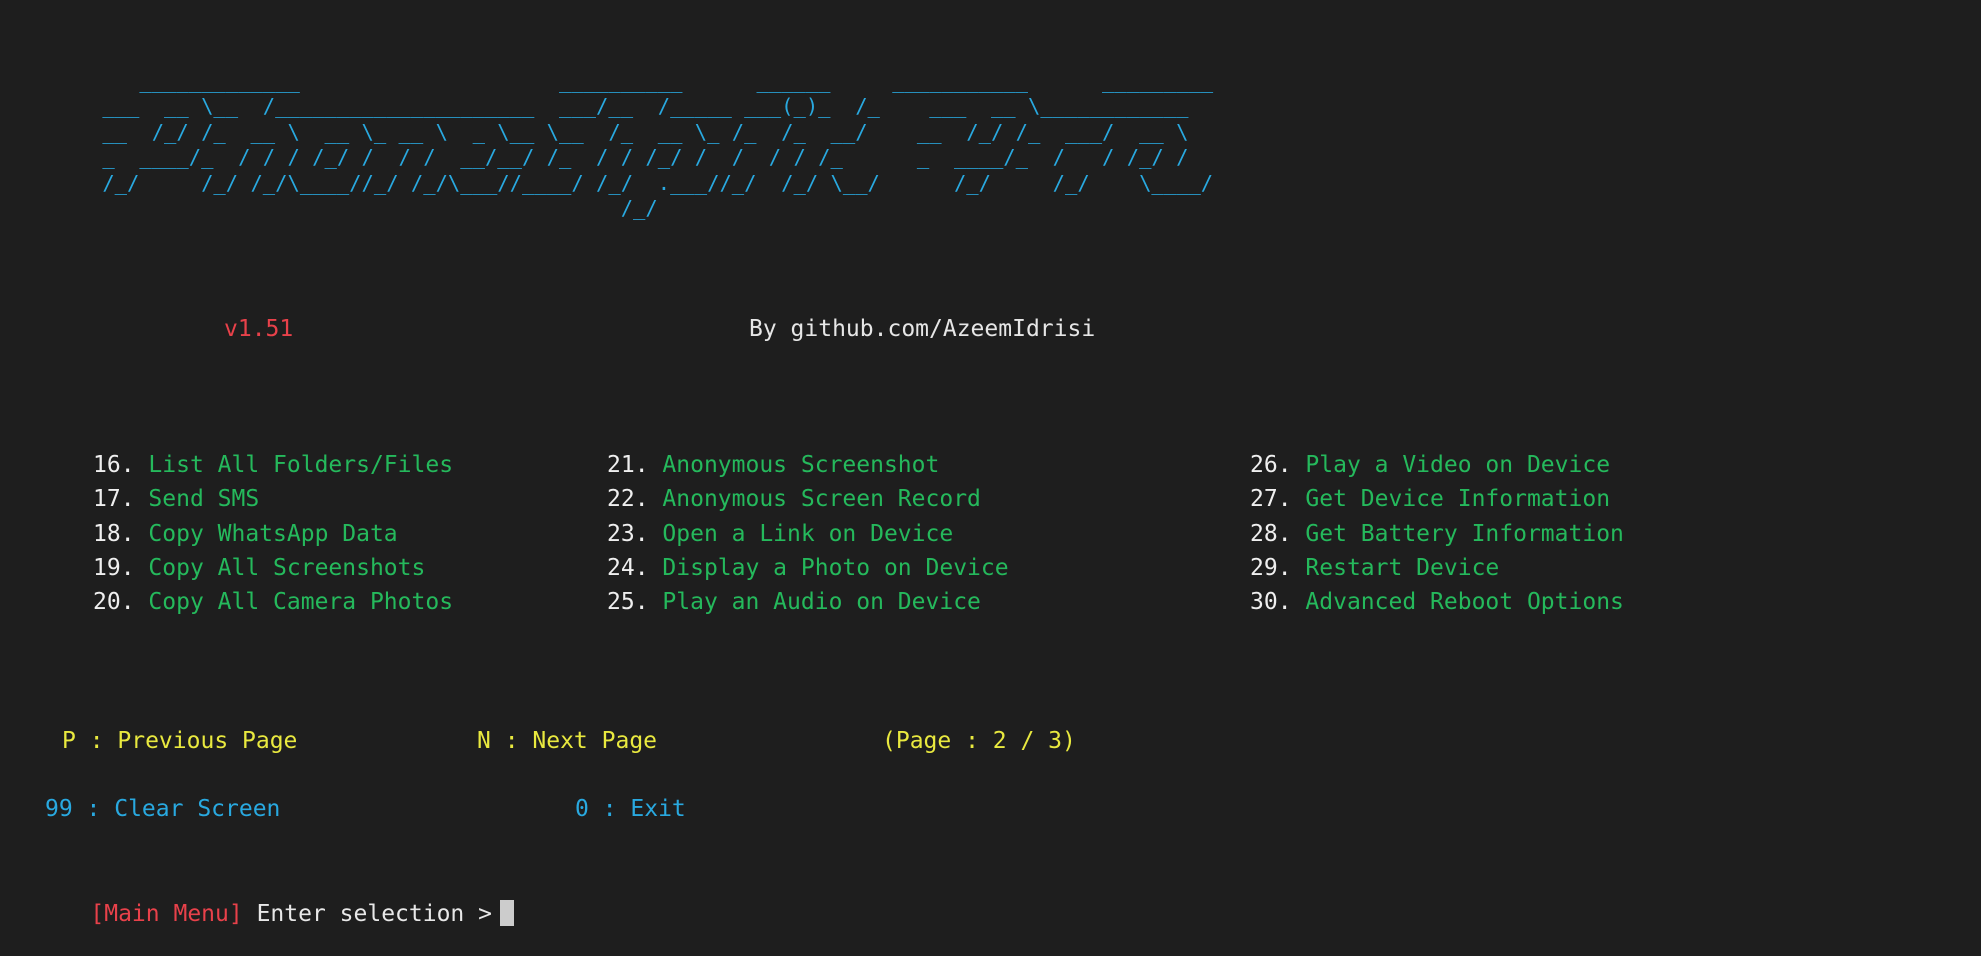  What do you see at coordinates (1271, 499) in the screenshot?
I see `menu-item-number: 27.` at bounding box center [1271, 499].